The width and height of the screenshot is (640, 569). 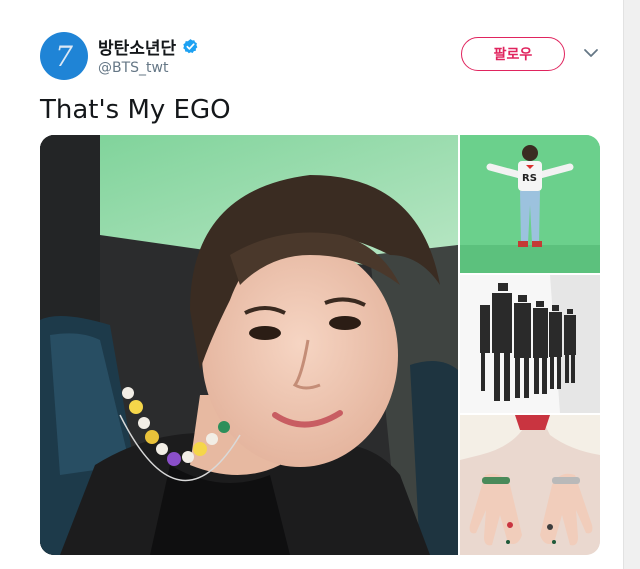 I want to click on photo-sketch, so click(x=530, y=344).